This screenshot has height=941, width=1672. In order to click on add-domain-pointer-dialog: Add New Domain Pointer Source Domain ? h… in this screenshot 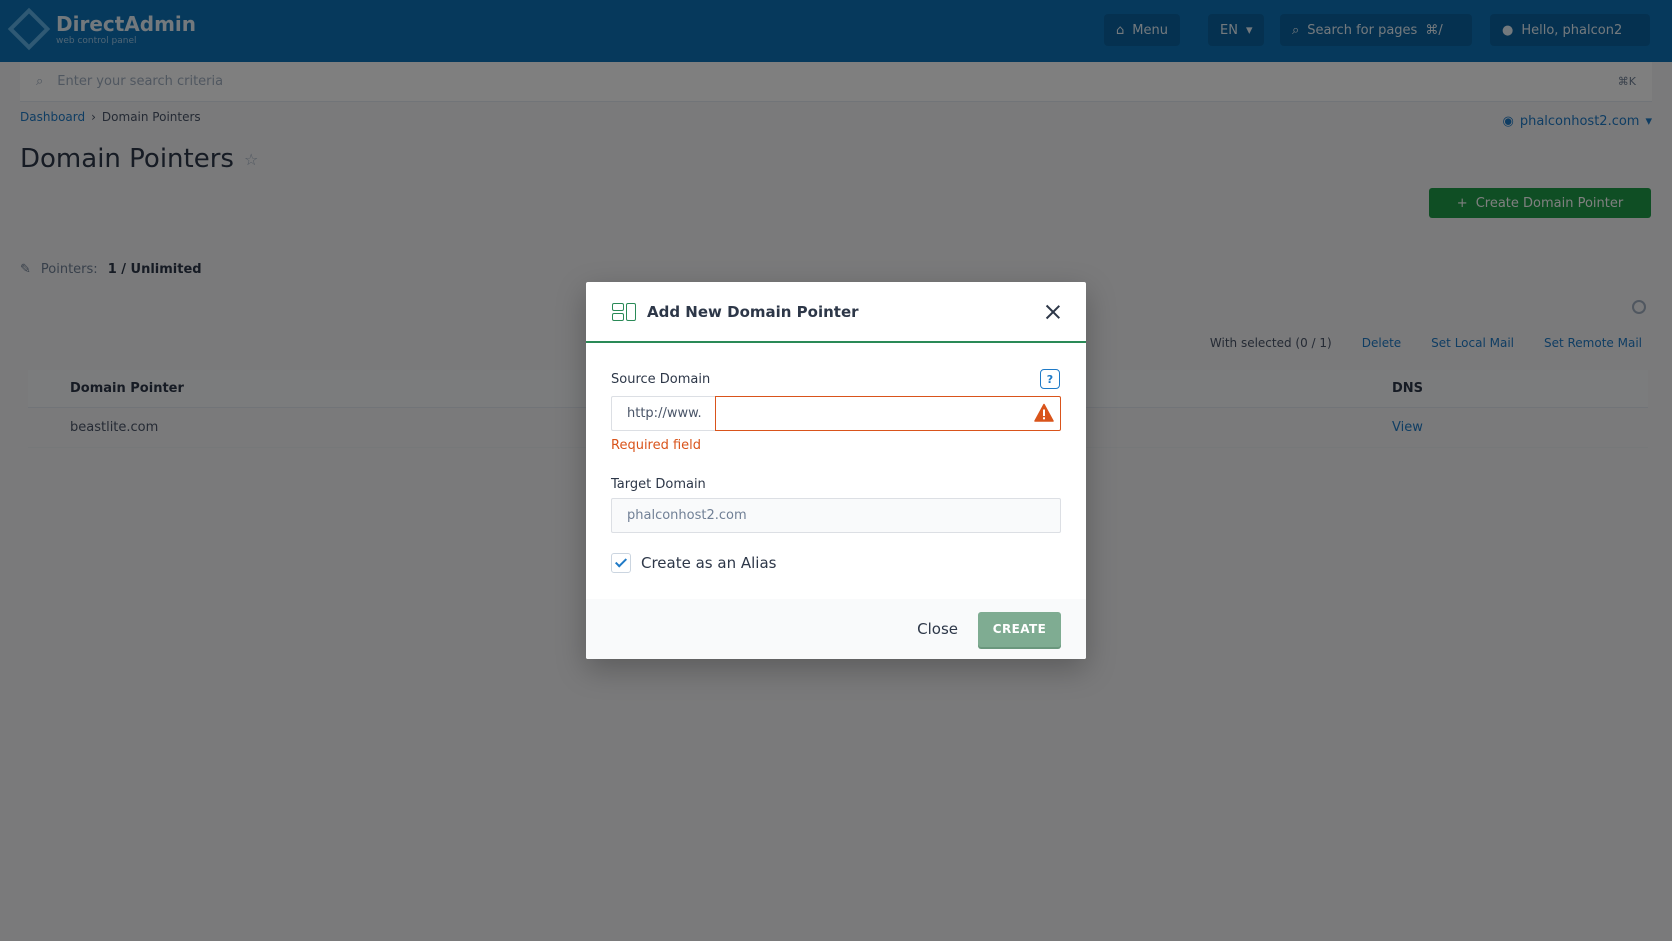, I will do `click(836, 470)`.